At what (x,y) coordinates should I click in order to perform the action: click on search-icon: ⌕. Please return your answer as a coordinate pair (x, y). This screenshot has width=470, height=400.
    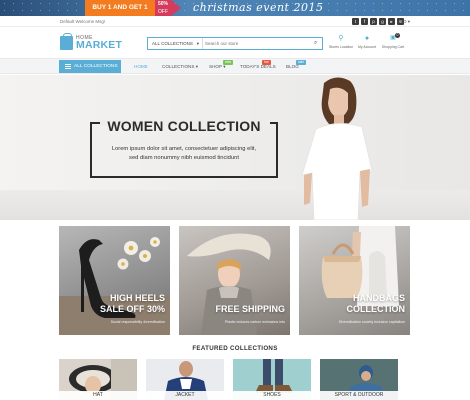
    Looking at the image, I should click on (315, 43).